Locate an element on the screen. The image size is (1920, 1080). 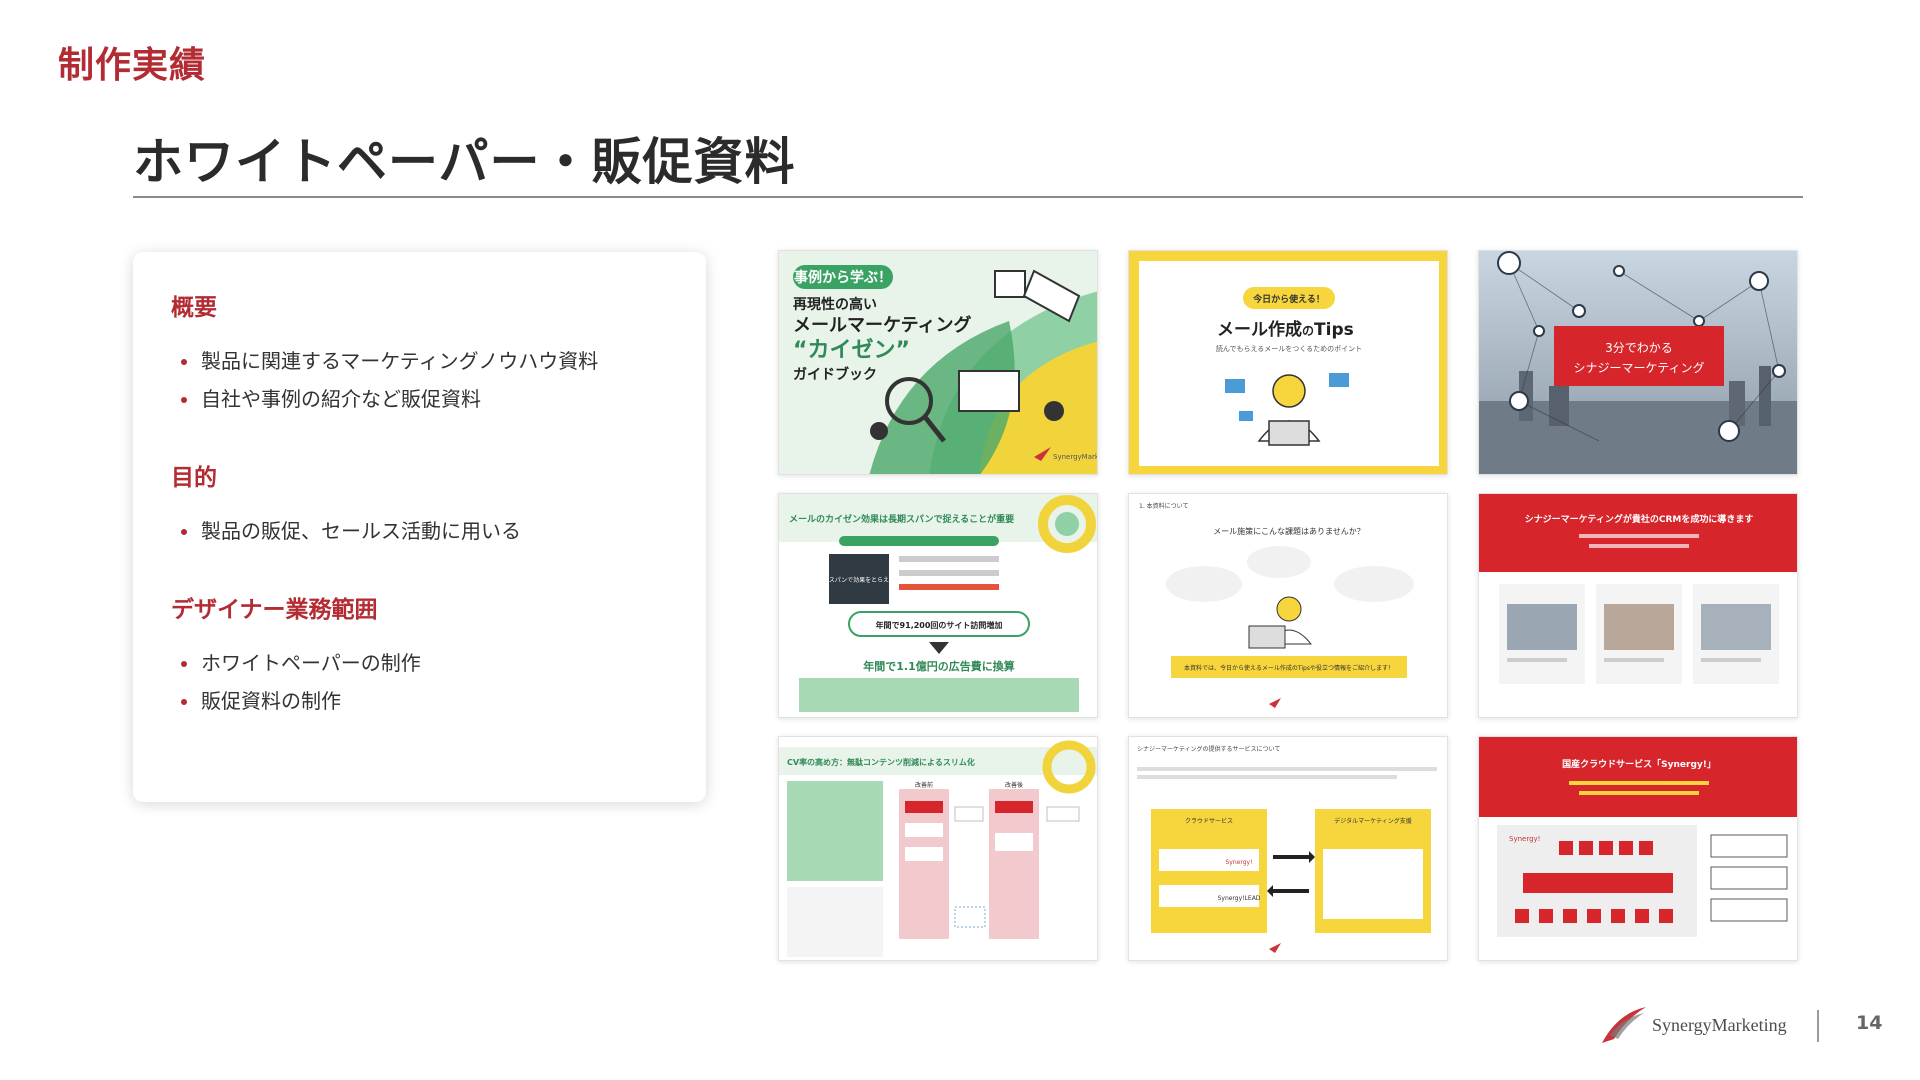
overview-heading: 概要 is located at coordinates (194, 308).